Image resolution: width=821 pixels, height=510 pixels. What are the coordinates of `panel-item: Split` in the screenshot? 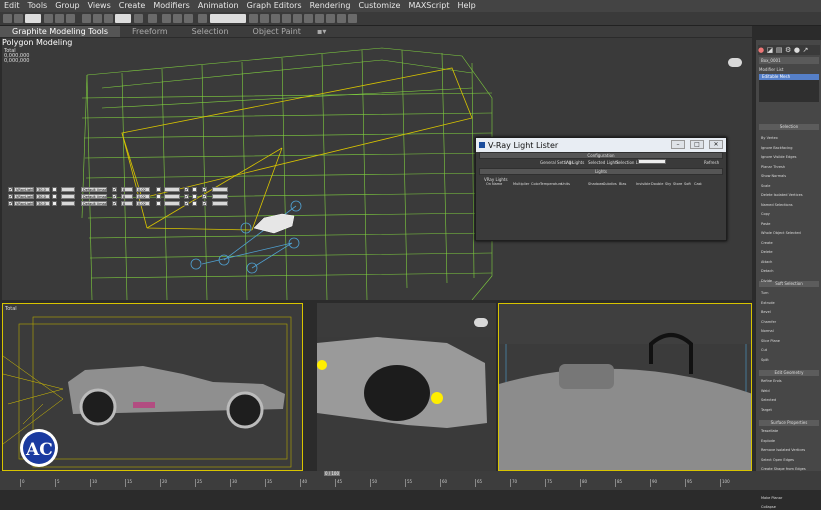 It's located at (789, 360).